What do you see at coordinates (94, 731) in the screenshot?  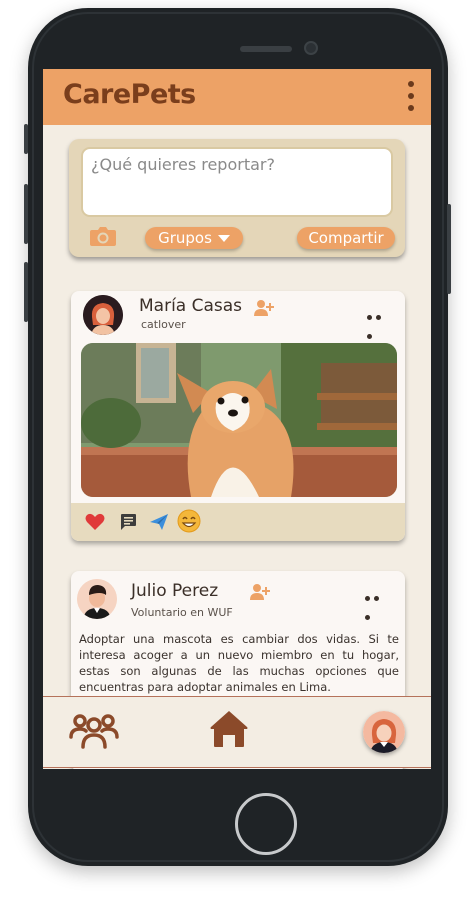 I see `groups-icon` at bounding box center [94, 731].